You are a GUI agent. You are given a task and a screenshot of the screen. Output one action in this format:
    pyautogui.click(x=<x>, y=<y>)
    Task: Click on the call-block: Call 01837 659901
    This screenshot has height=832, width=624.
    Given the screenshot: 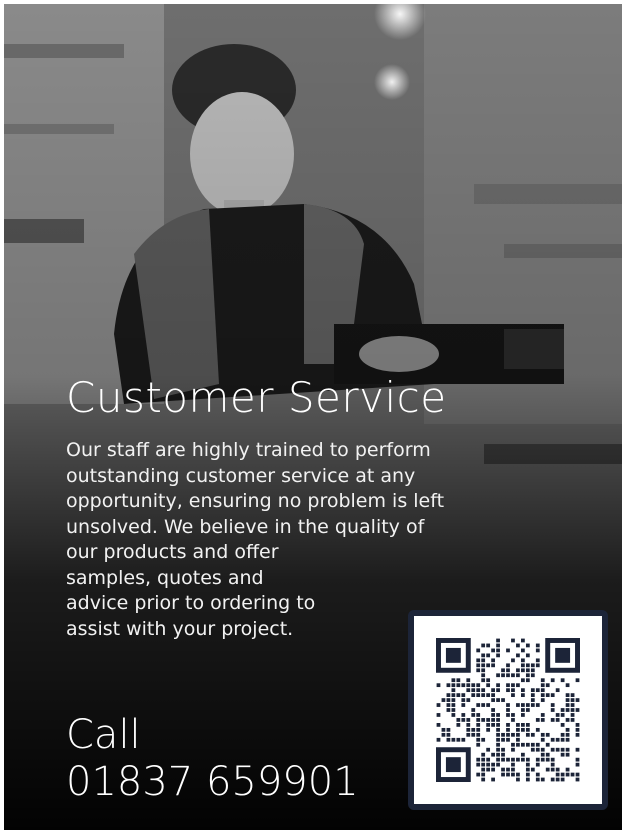 What is the action you would take?
    pyautogui.click(x=212, y=759)
    